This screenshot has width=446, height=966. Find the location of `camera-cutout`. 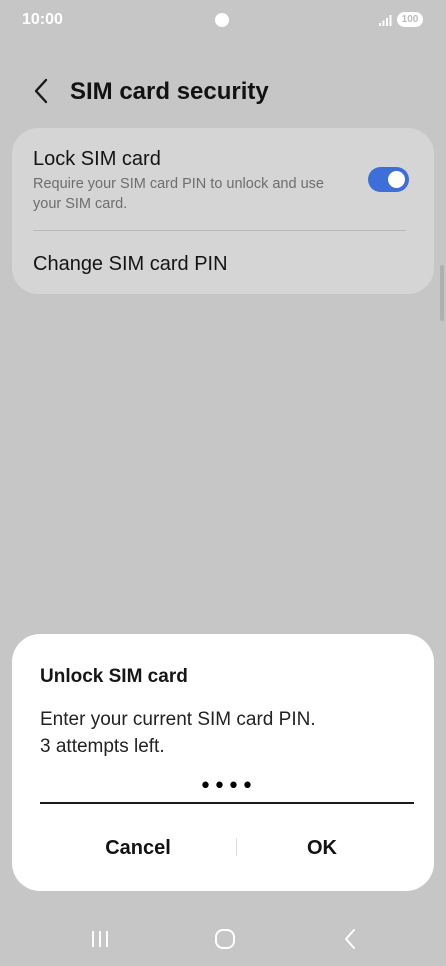

camera-cutout is located at coordinates (222, 20).